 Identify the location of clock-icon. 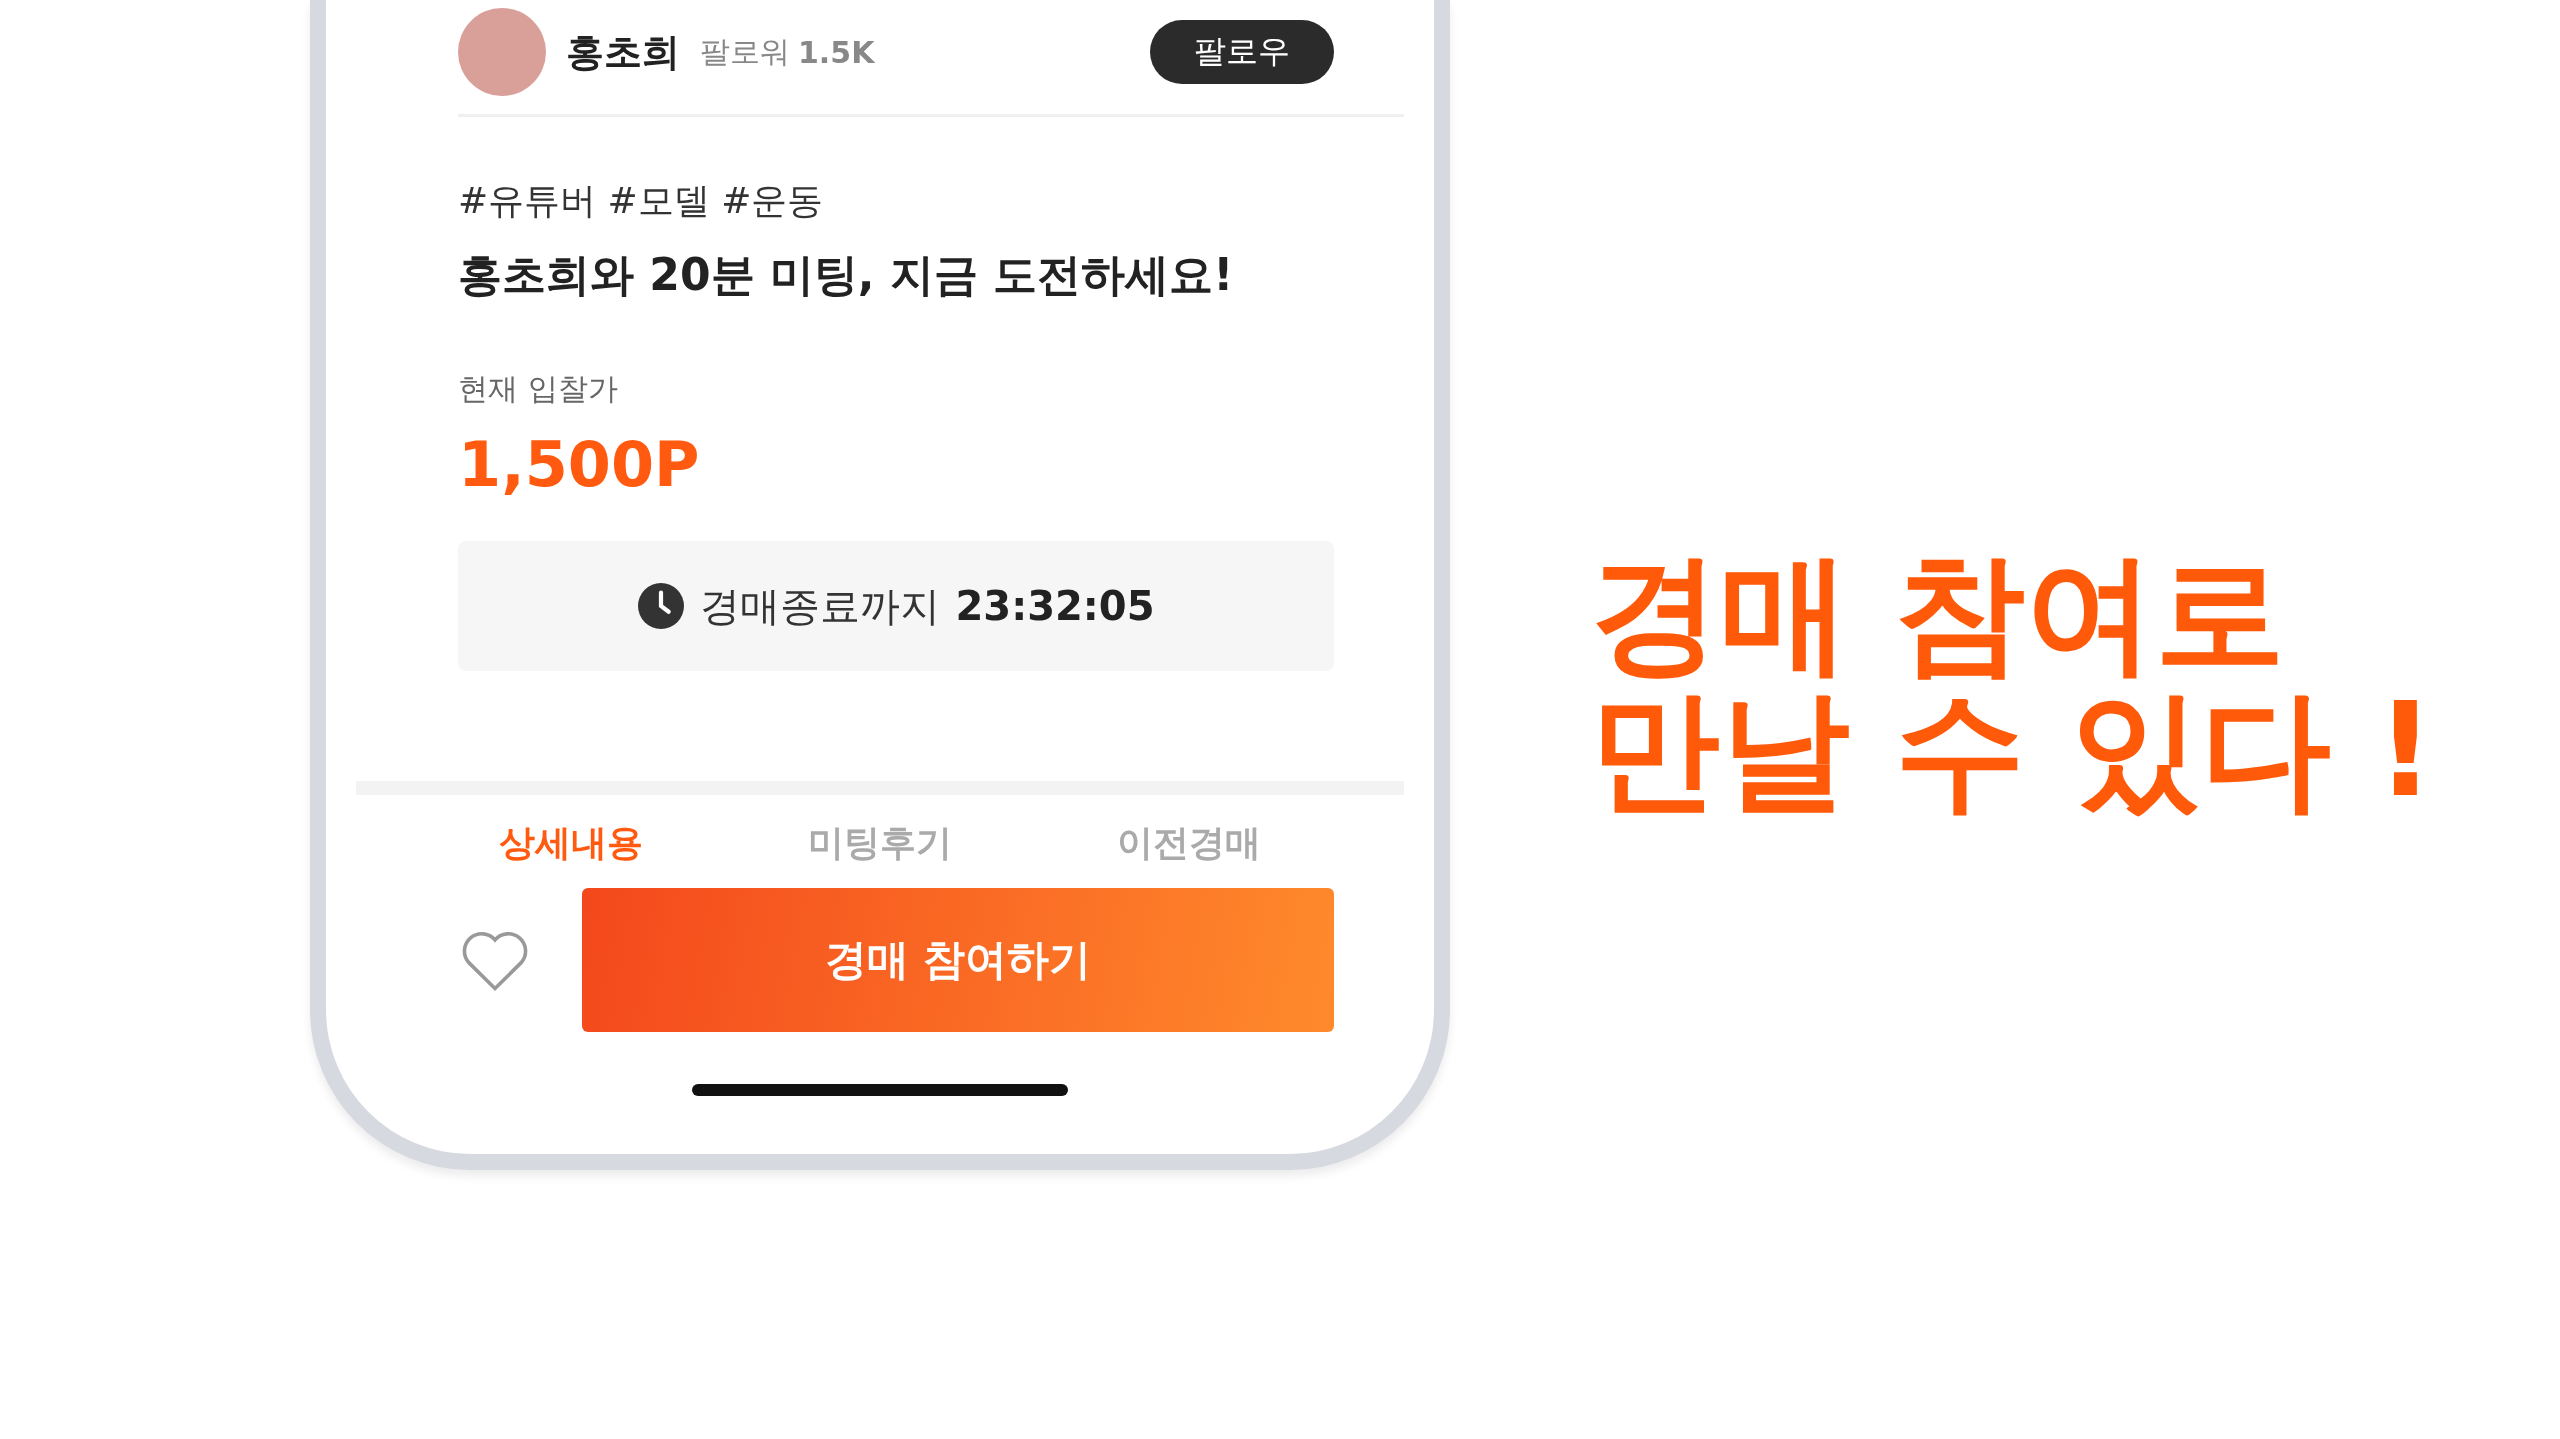
(660, 606).